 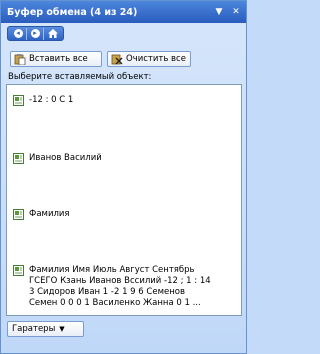 I want to click on clear-all-button: Очистить все, so click(x=149, y=59).